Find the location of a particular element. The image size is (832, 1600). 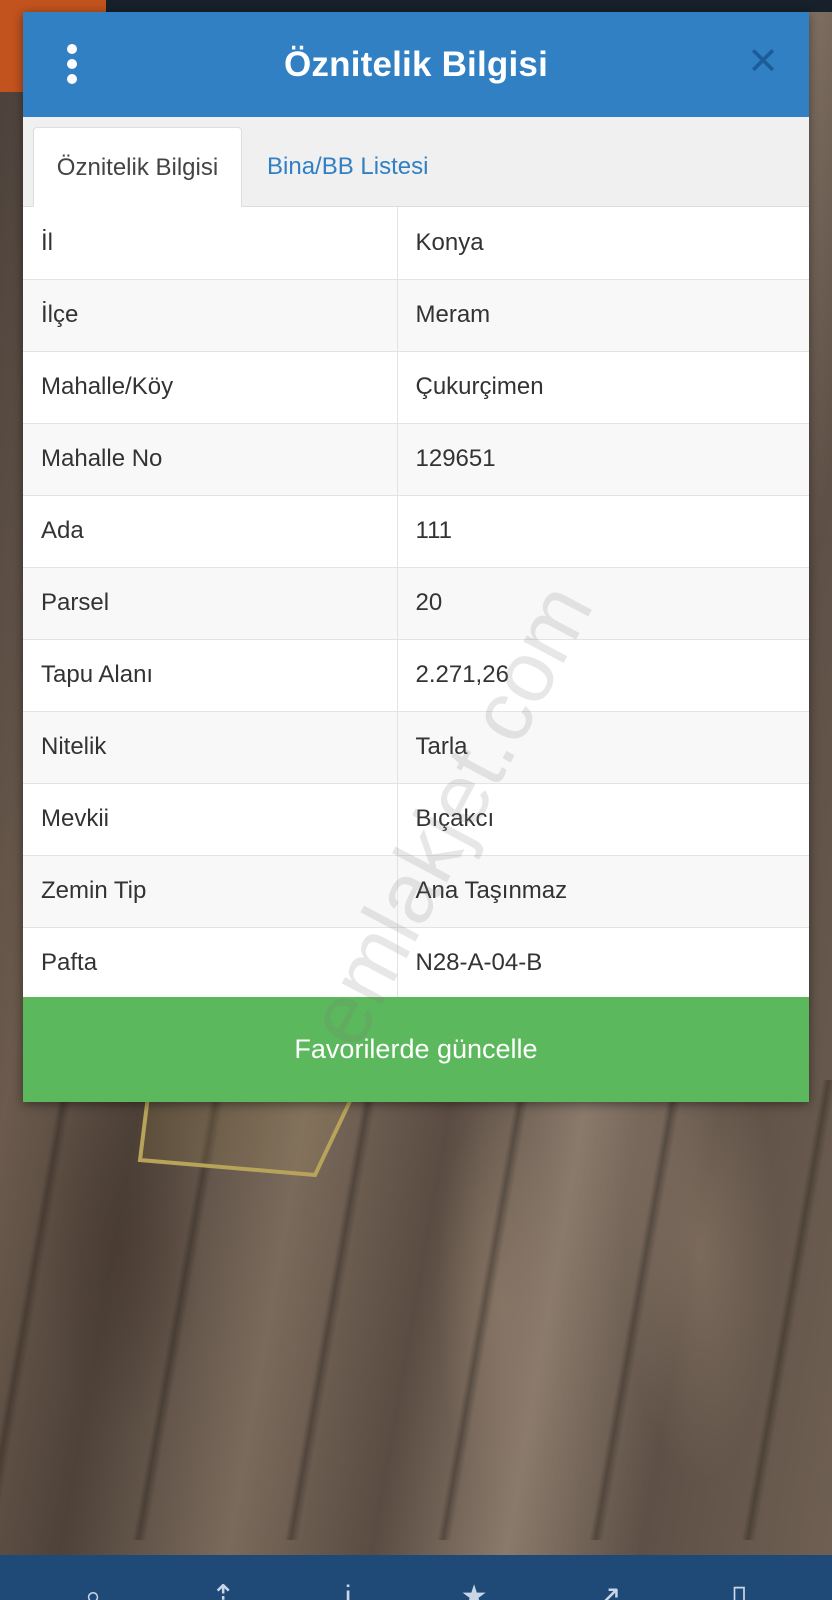

location-icon: ⇡ is located at coordinates (223, 1591).